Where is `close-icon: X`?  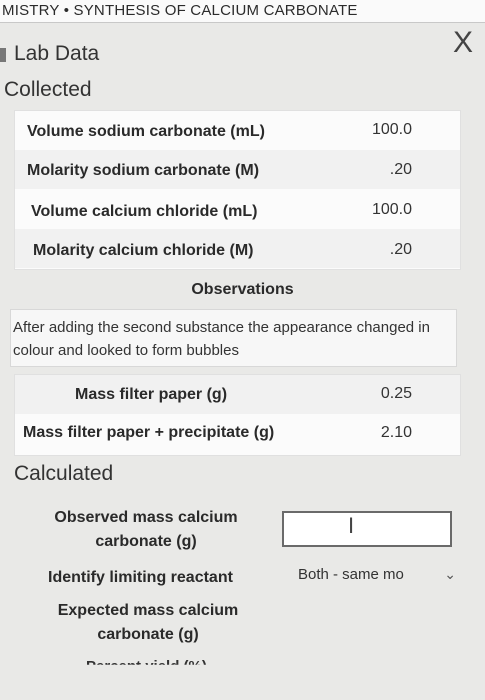
close-icon: X is located at coordinates (463, 43).